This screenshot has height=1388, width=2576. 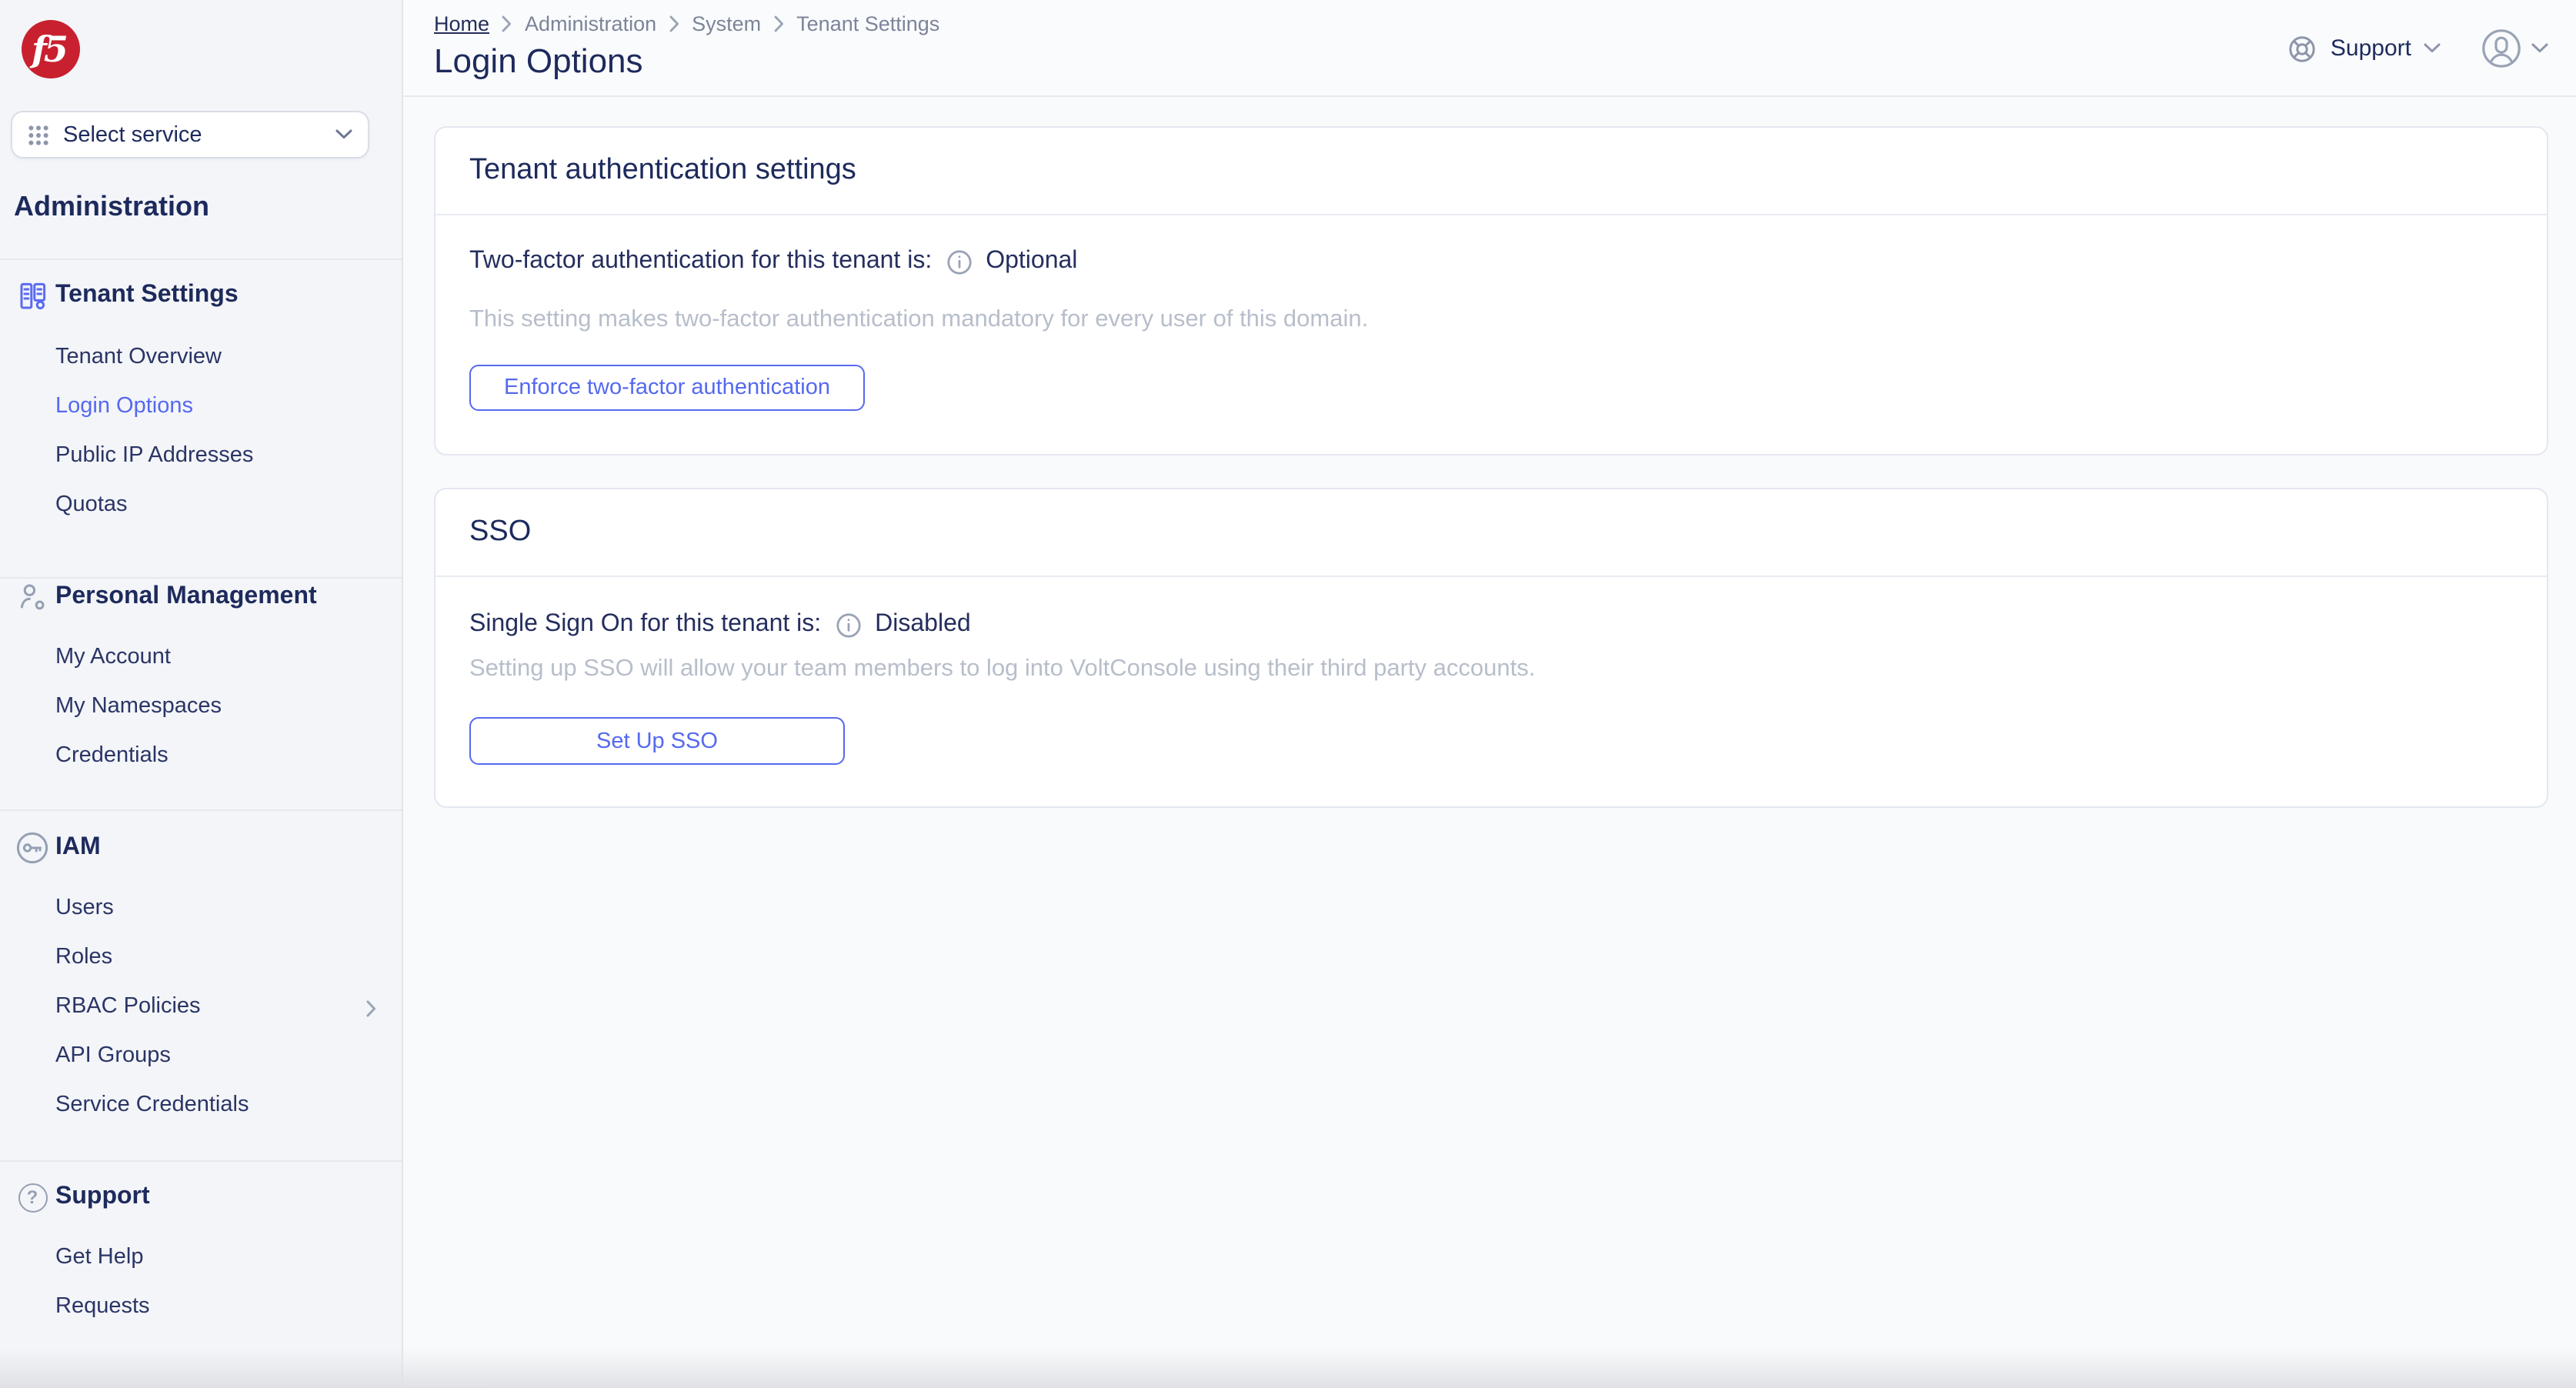 I want to click on sidebar-heading: Administration, so click(x=112, y=206).